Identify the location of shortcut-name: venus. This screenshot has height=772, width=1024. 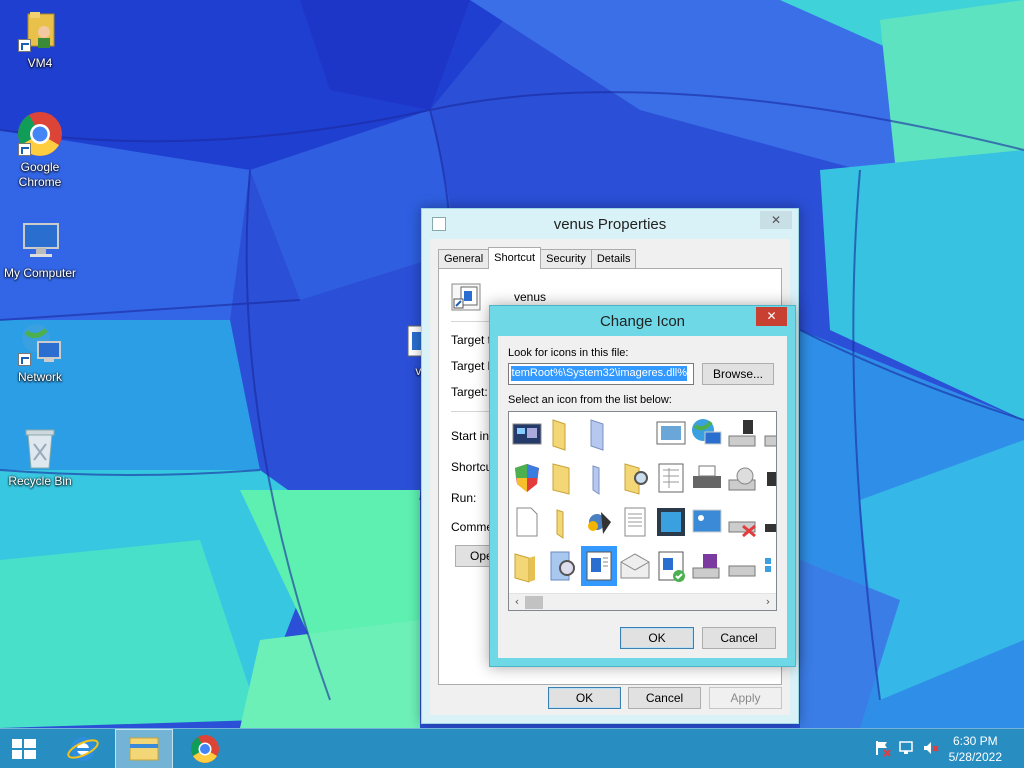
(530, 297).